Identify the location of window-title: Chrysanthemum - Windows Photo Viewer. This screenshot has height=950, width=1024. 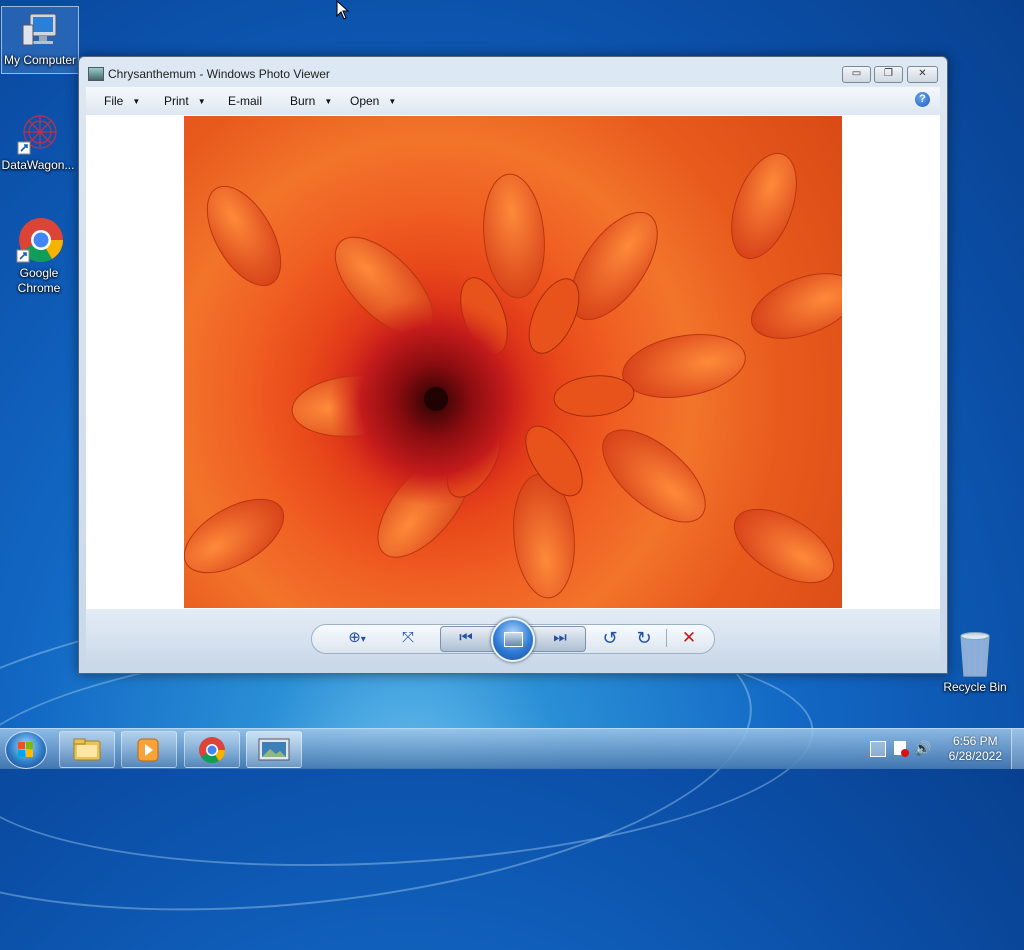
(219, 74).